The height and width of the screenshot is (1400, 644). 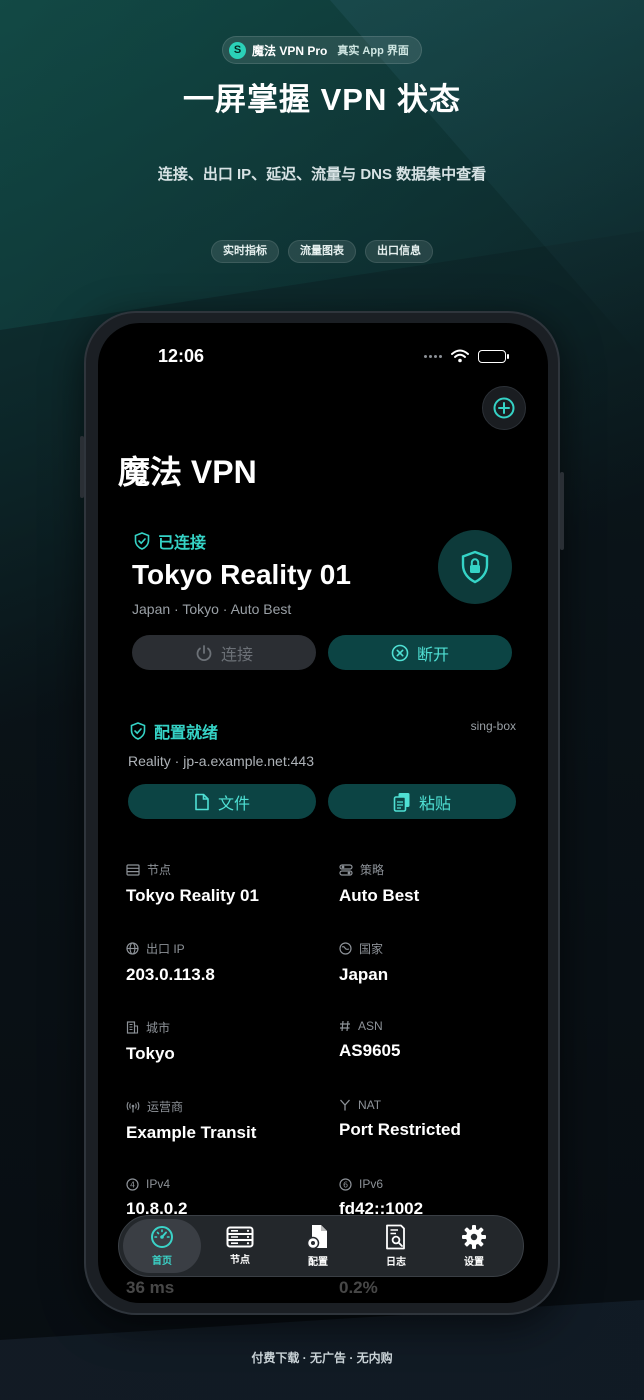 I want to click on info-item-country: 国家 Japan, so click(x=434, y=962).